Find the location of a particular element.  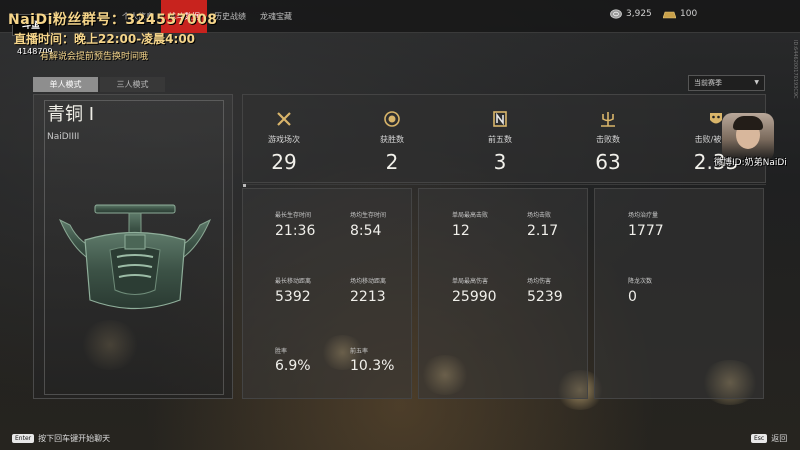

back-button: Esc 返回 is located at coordinates (769, 438).